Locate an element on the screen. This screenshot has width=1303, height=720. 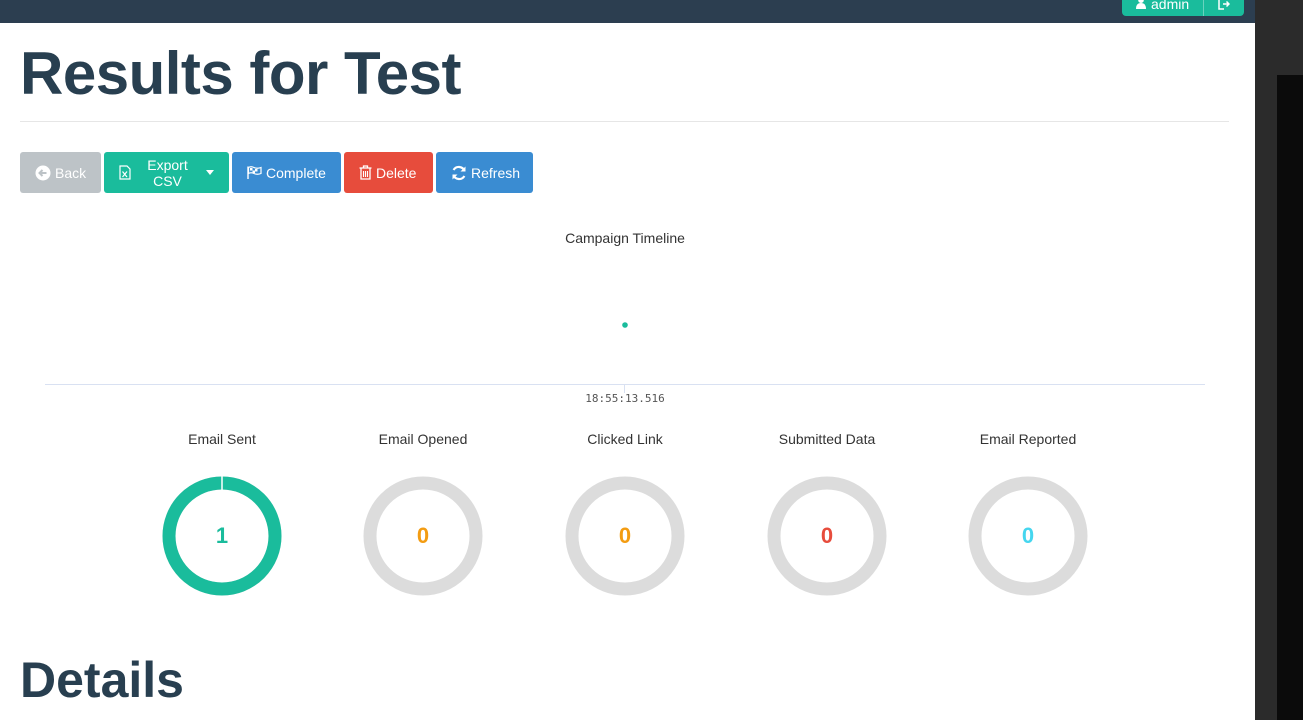
top-navbar is located at coordinates (627, 11).